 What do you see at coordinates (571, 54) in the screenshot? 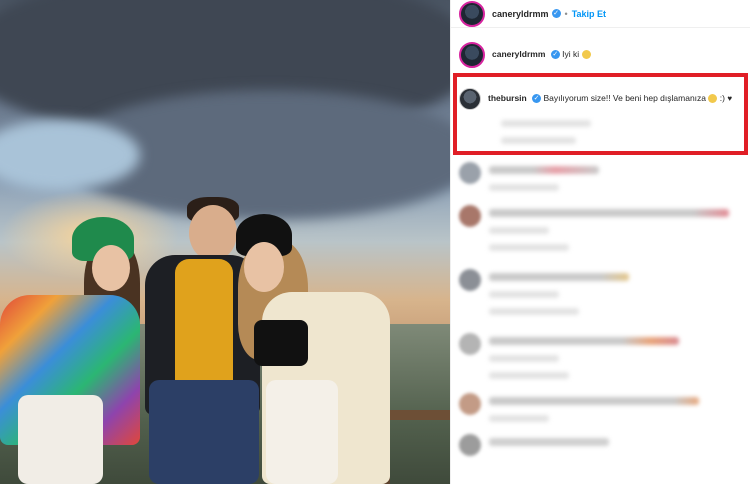
I see `caption-body: Iyi ki` at bounding box center [571, 54].